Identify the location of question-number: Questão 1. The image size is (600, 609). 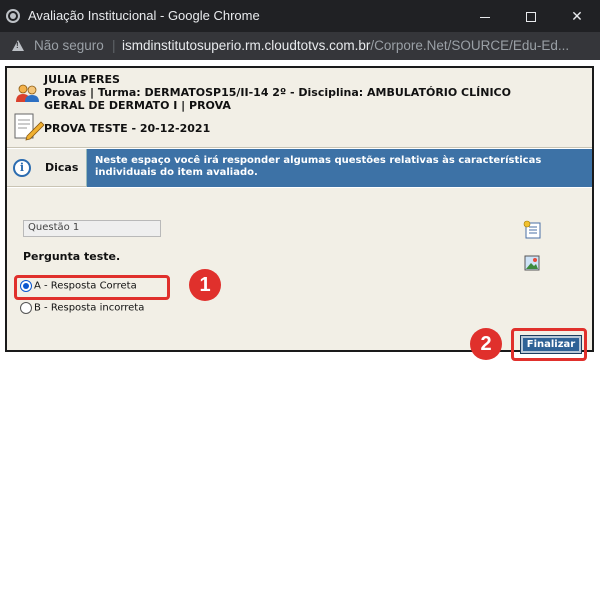
(92, 228).